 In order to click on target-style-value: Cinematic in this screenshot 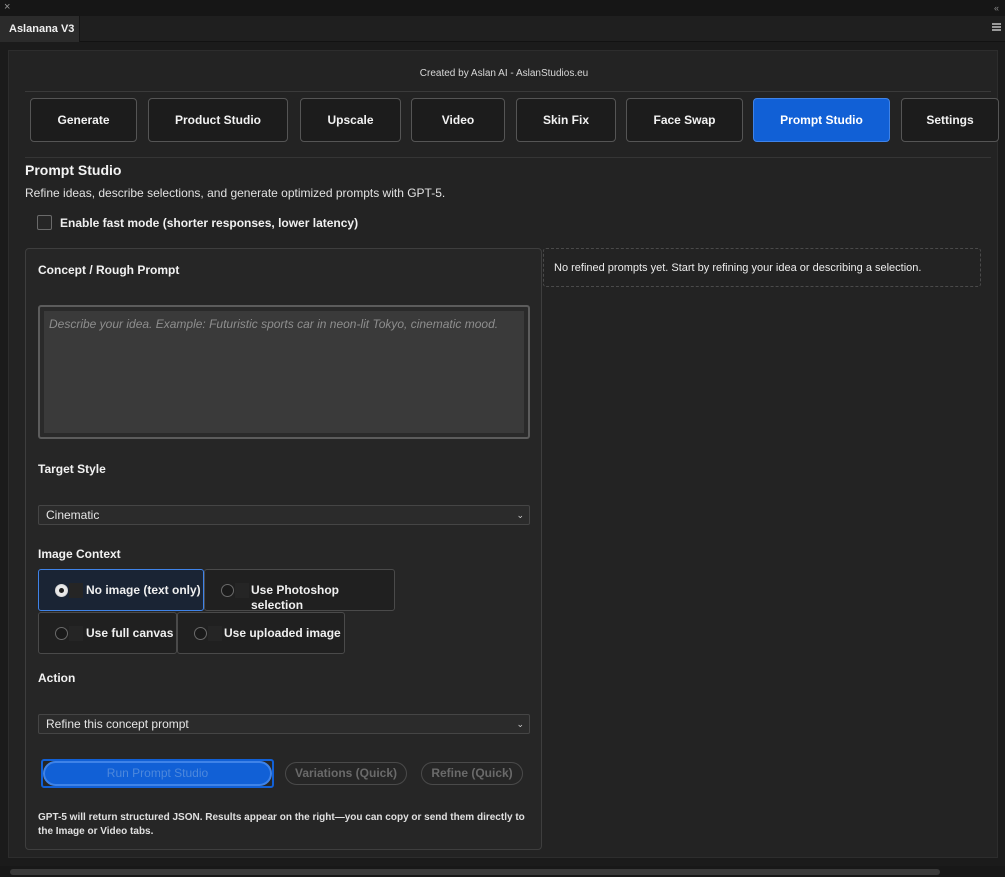, I will do `click(73, 515)`.